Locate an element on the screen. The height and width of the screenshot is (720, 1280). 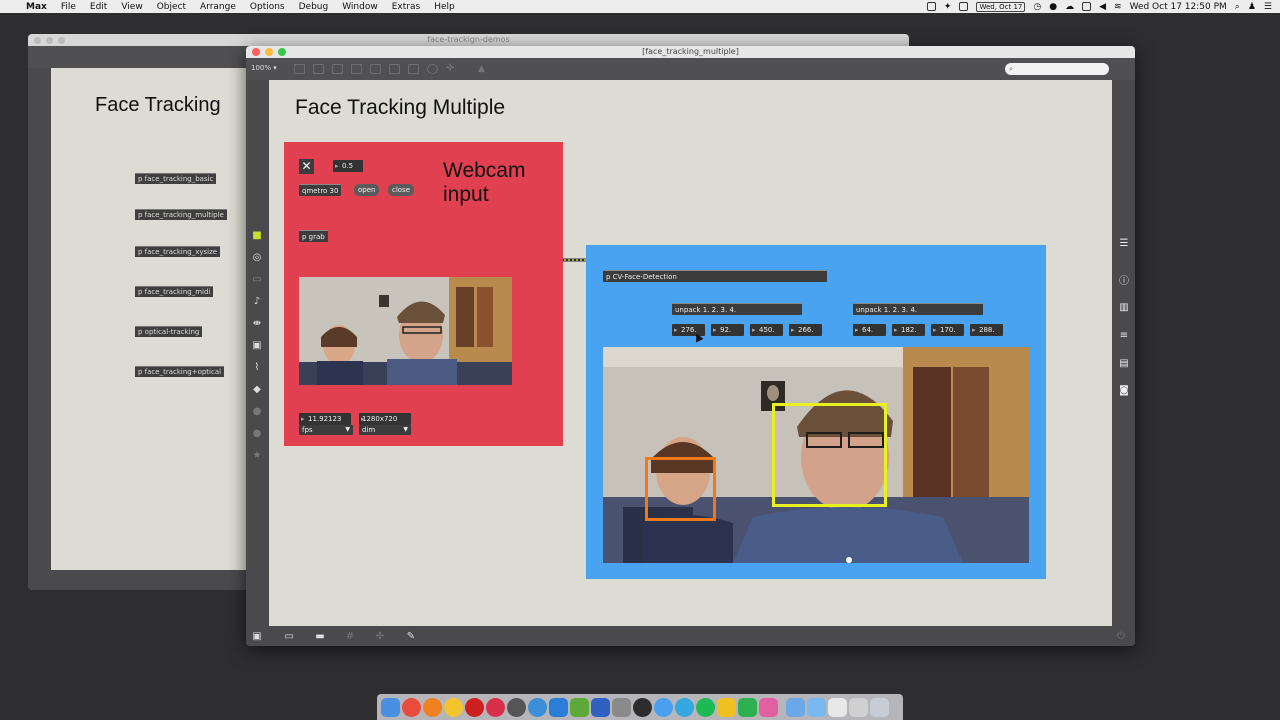
menu-view: View is located at coordinates (131, 7).